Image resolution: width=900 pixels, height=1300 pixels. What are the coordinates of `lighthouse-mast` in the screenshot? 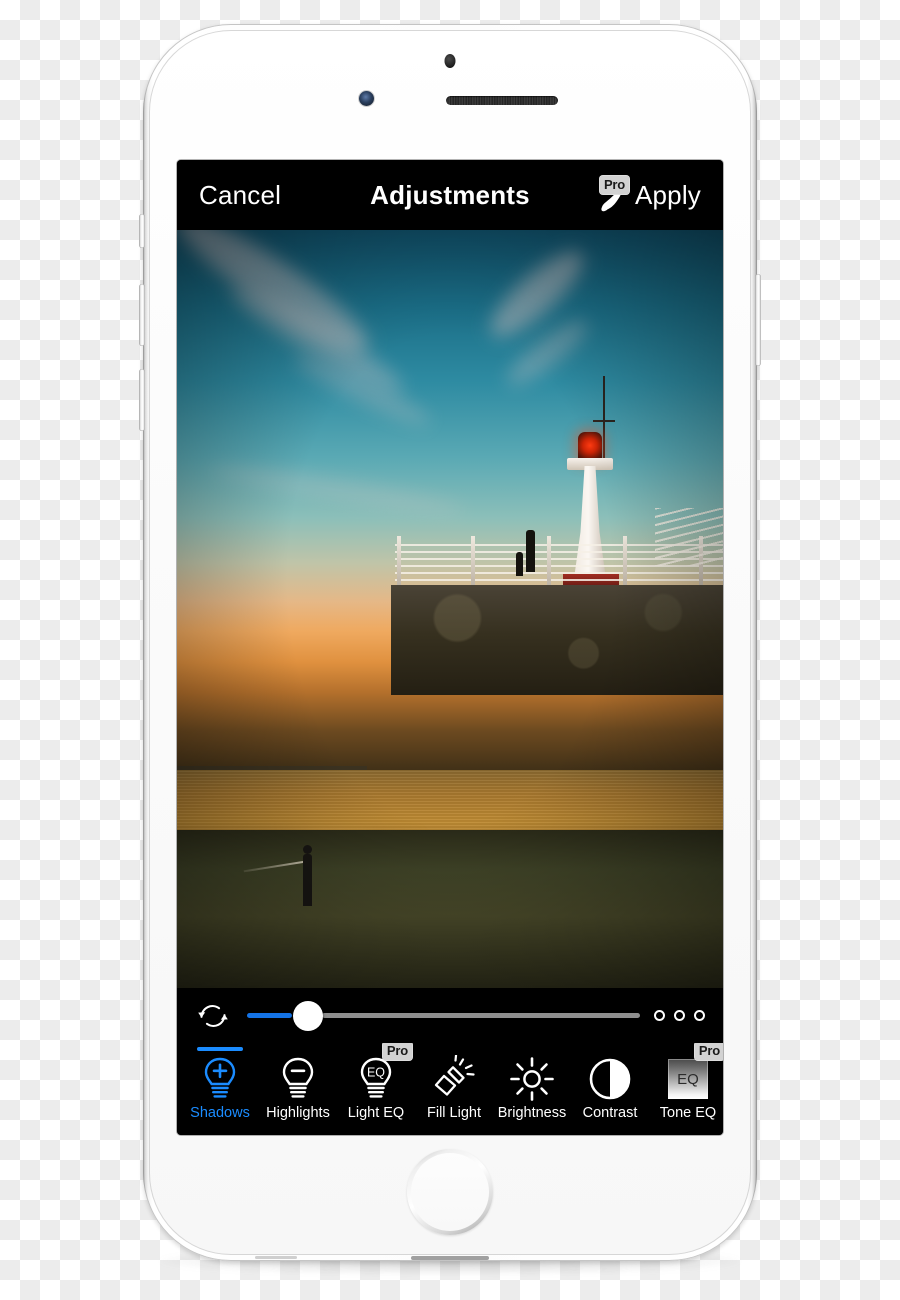 It's located at (604, 422).